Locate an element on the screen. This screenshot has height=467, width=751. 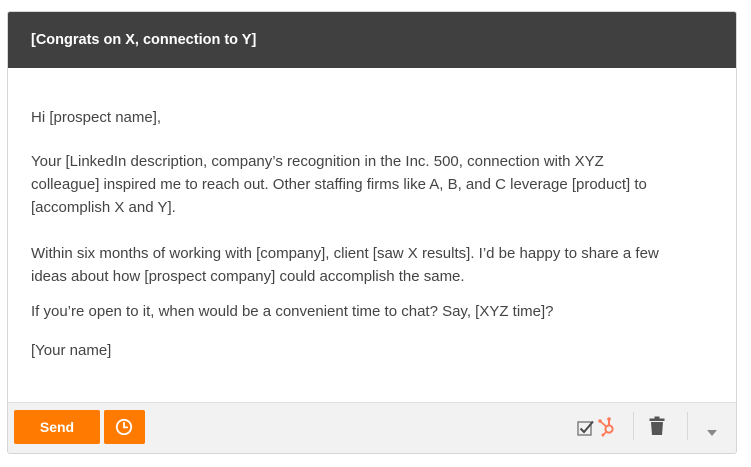
email-subject-title: [Congrats on X, connection to Y] is located at coordinates (144, 40).